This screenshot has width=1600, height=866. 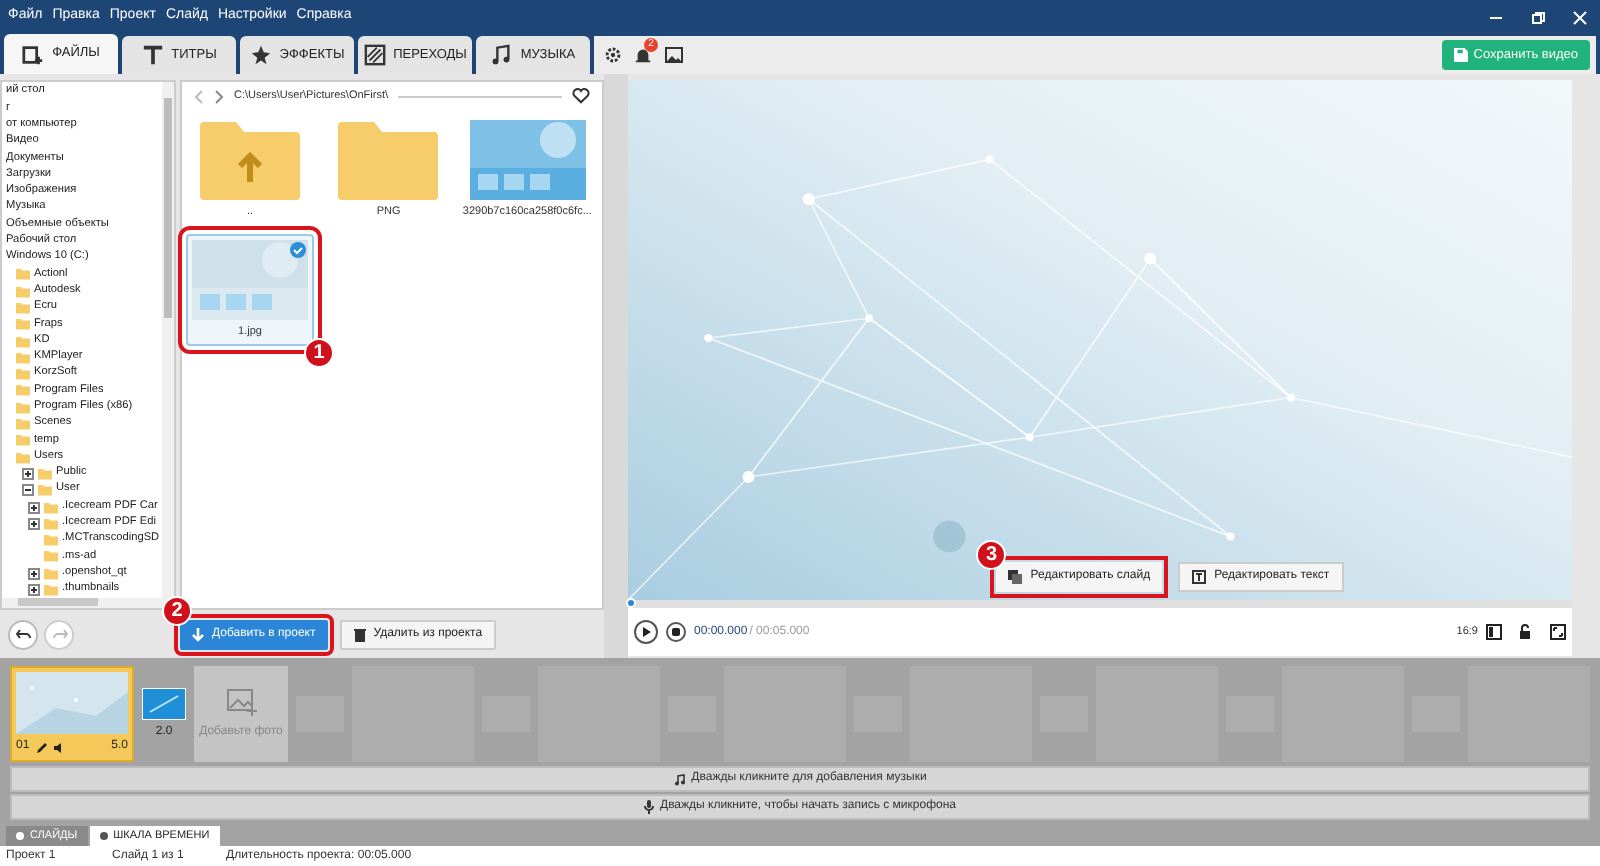 I want to click on undo-icon, so click(x=23, y=634).